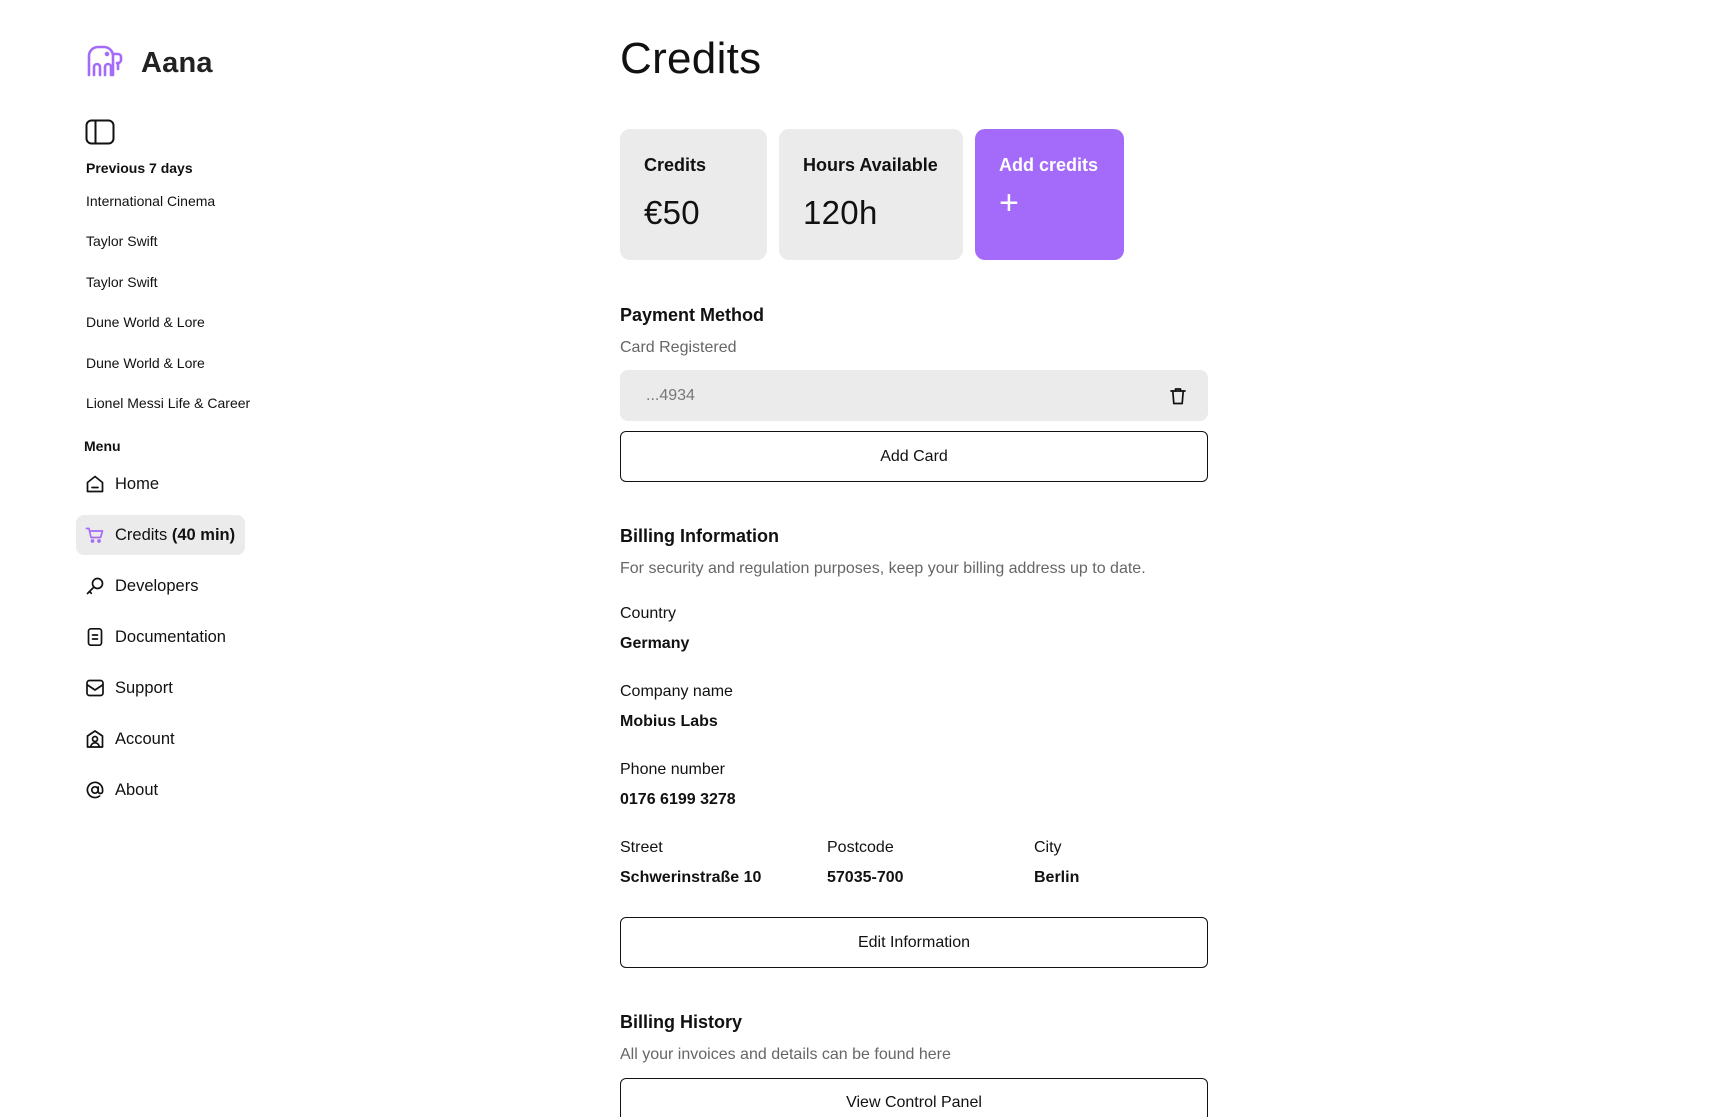  What do you see at coordinates (669, 721) in the screenshot?
I see `company-name-value: Mobius Labs` at bounding box center [669, 721].